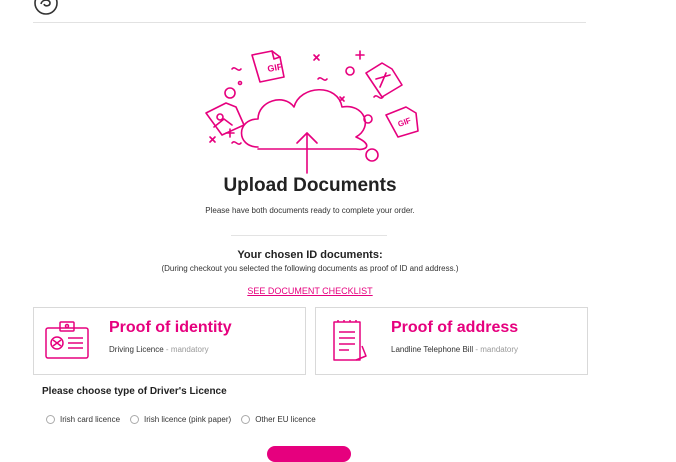 The image size is (676, 462). I want to click on radio-label: Irish licence (pink paper), so click(188, 419).